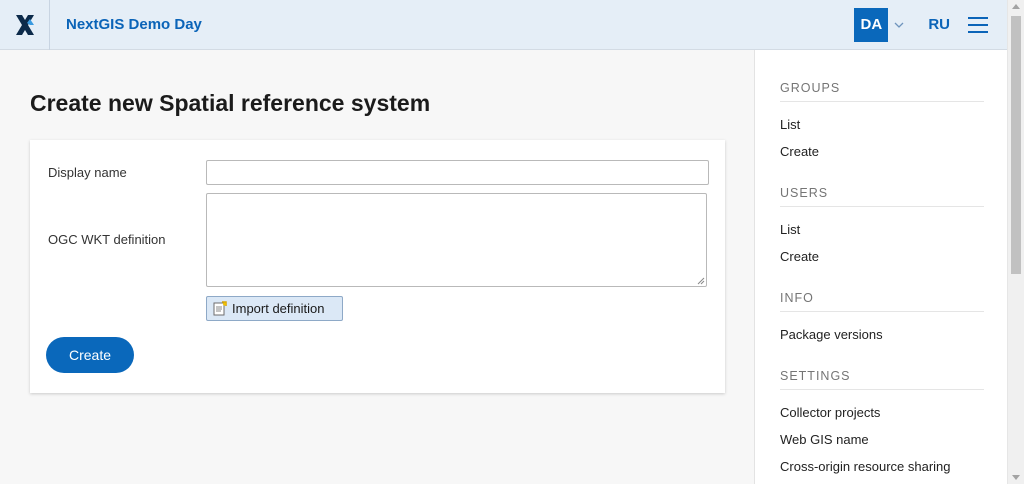  Describe the element at coordinates (1016, 145) in the screenshot. I see `scrollbar-thumb` at that location.